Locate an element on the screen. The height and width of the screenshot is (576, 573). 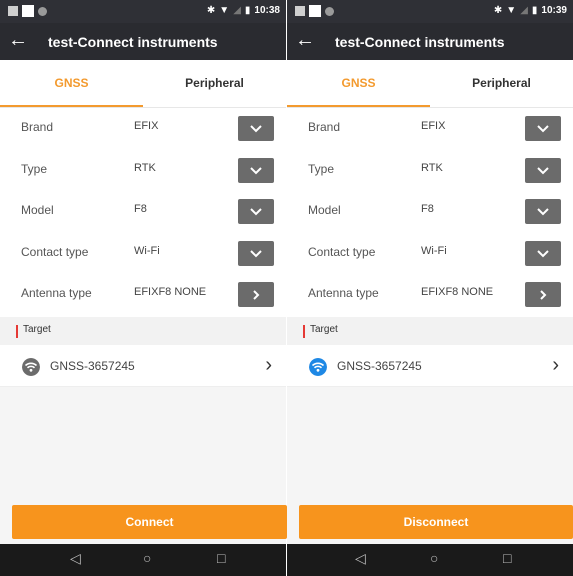
field-model: Model F8 is located at coordinates (430, 211).